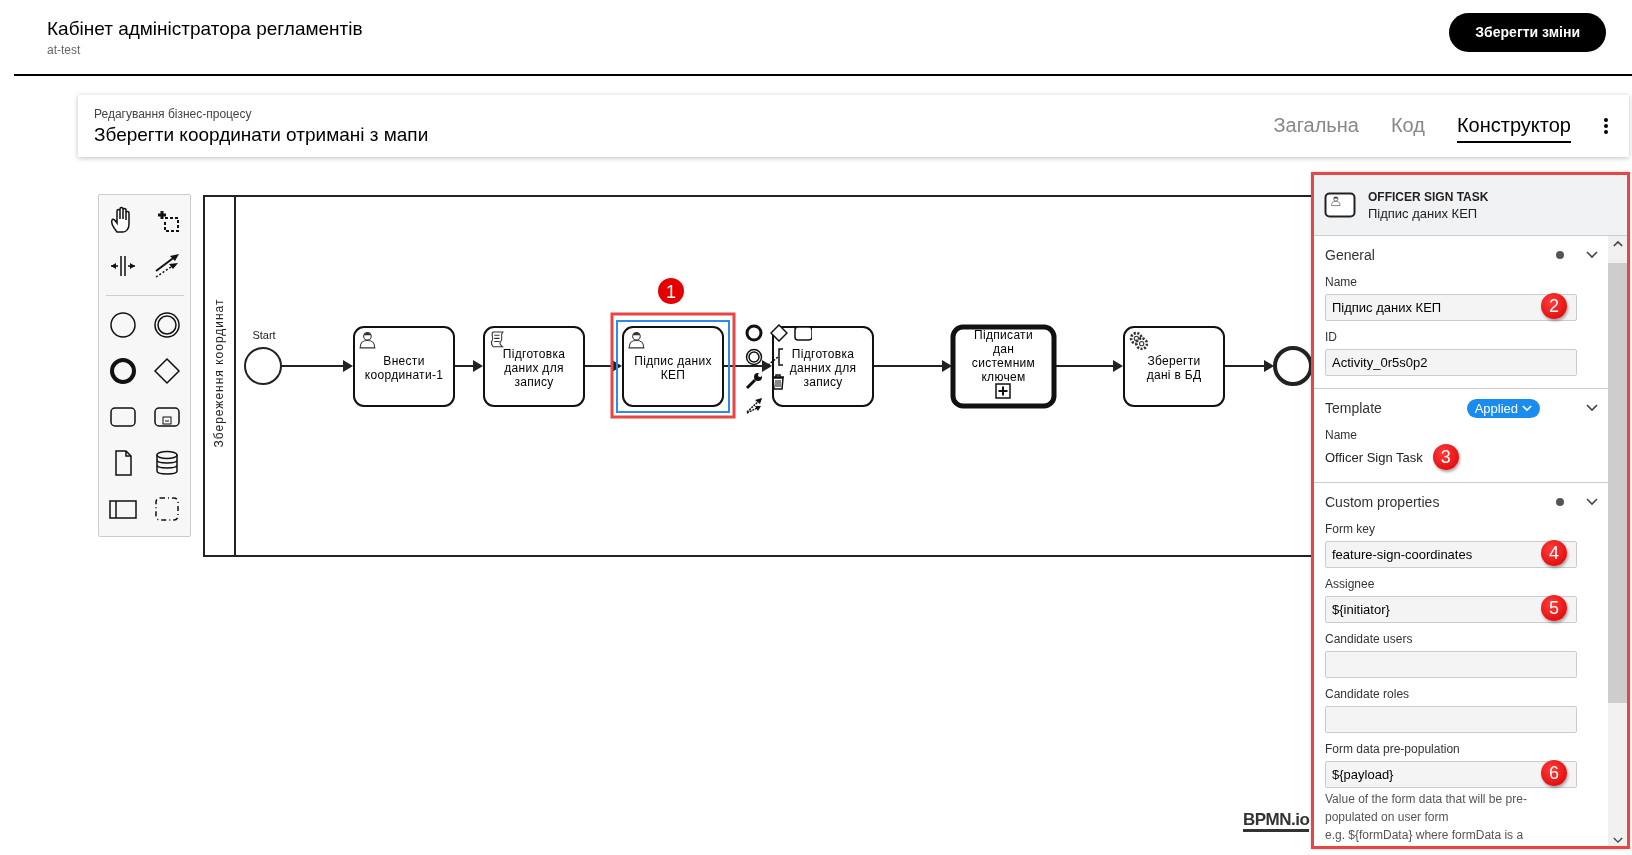 This screenshot has height=855, width=1632. I want to click on tab: Загальна, so click(1316, 126).